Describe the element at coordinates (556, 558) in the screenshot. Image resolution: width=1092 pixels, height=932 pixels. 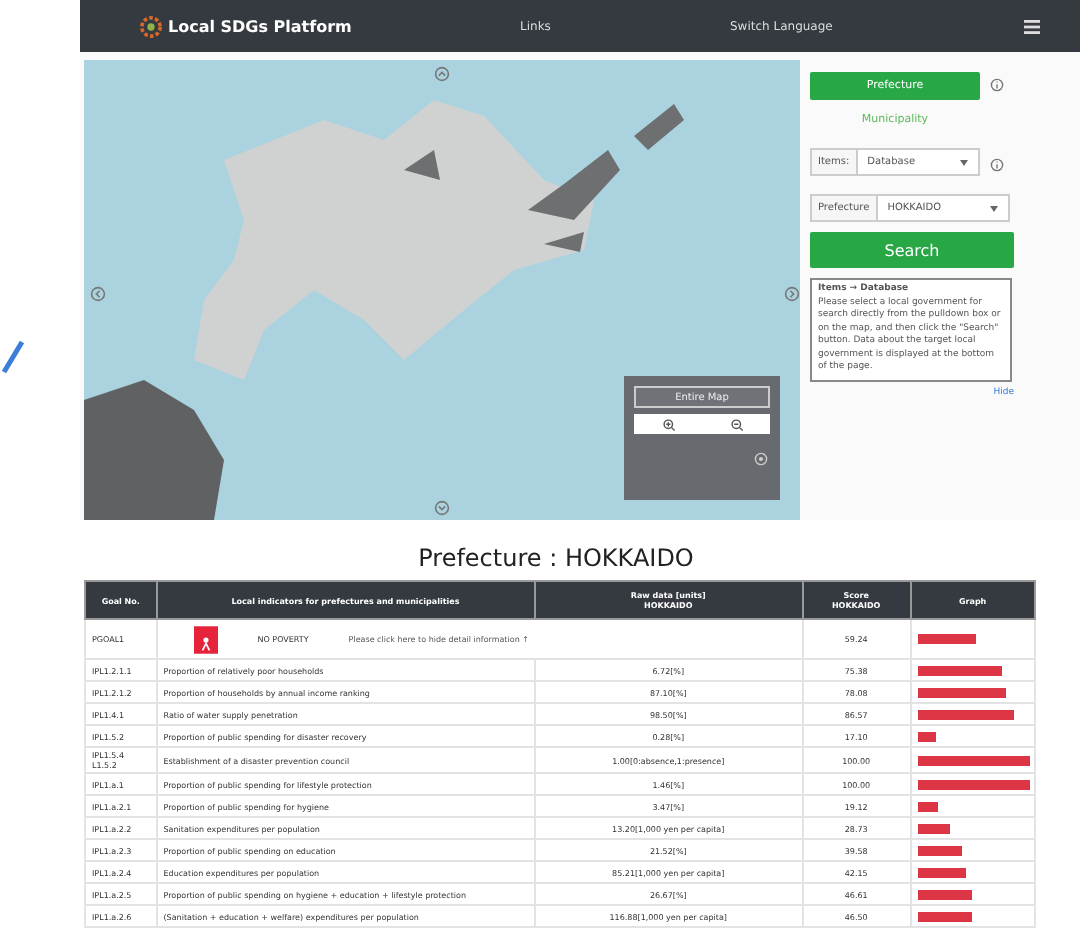
I see `result-title: Prefecture : HOKKAIDO` at that location.